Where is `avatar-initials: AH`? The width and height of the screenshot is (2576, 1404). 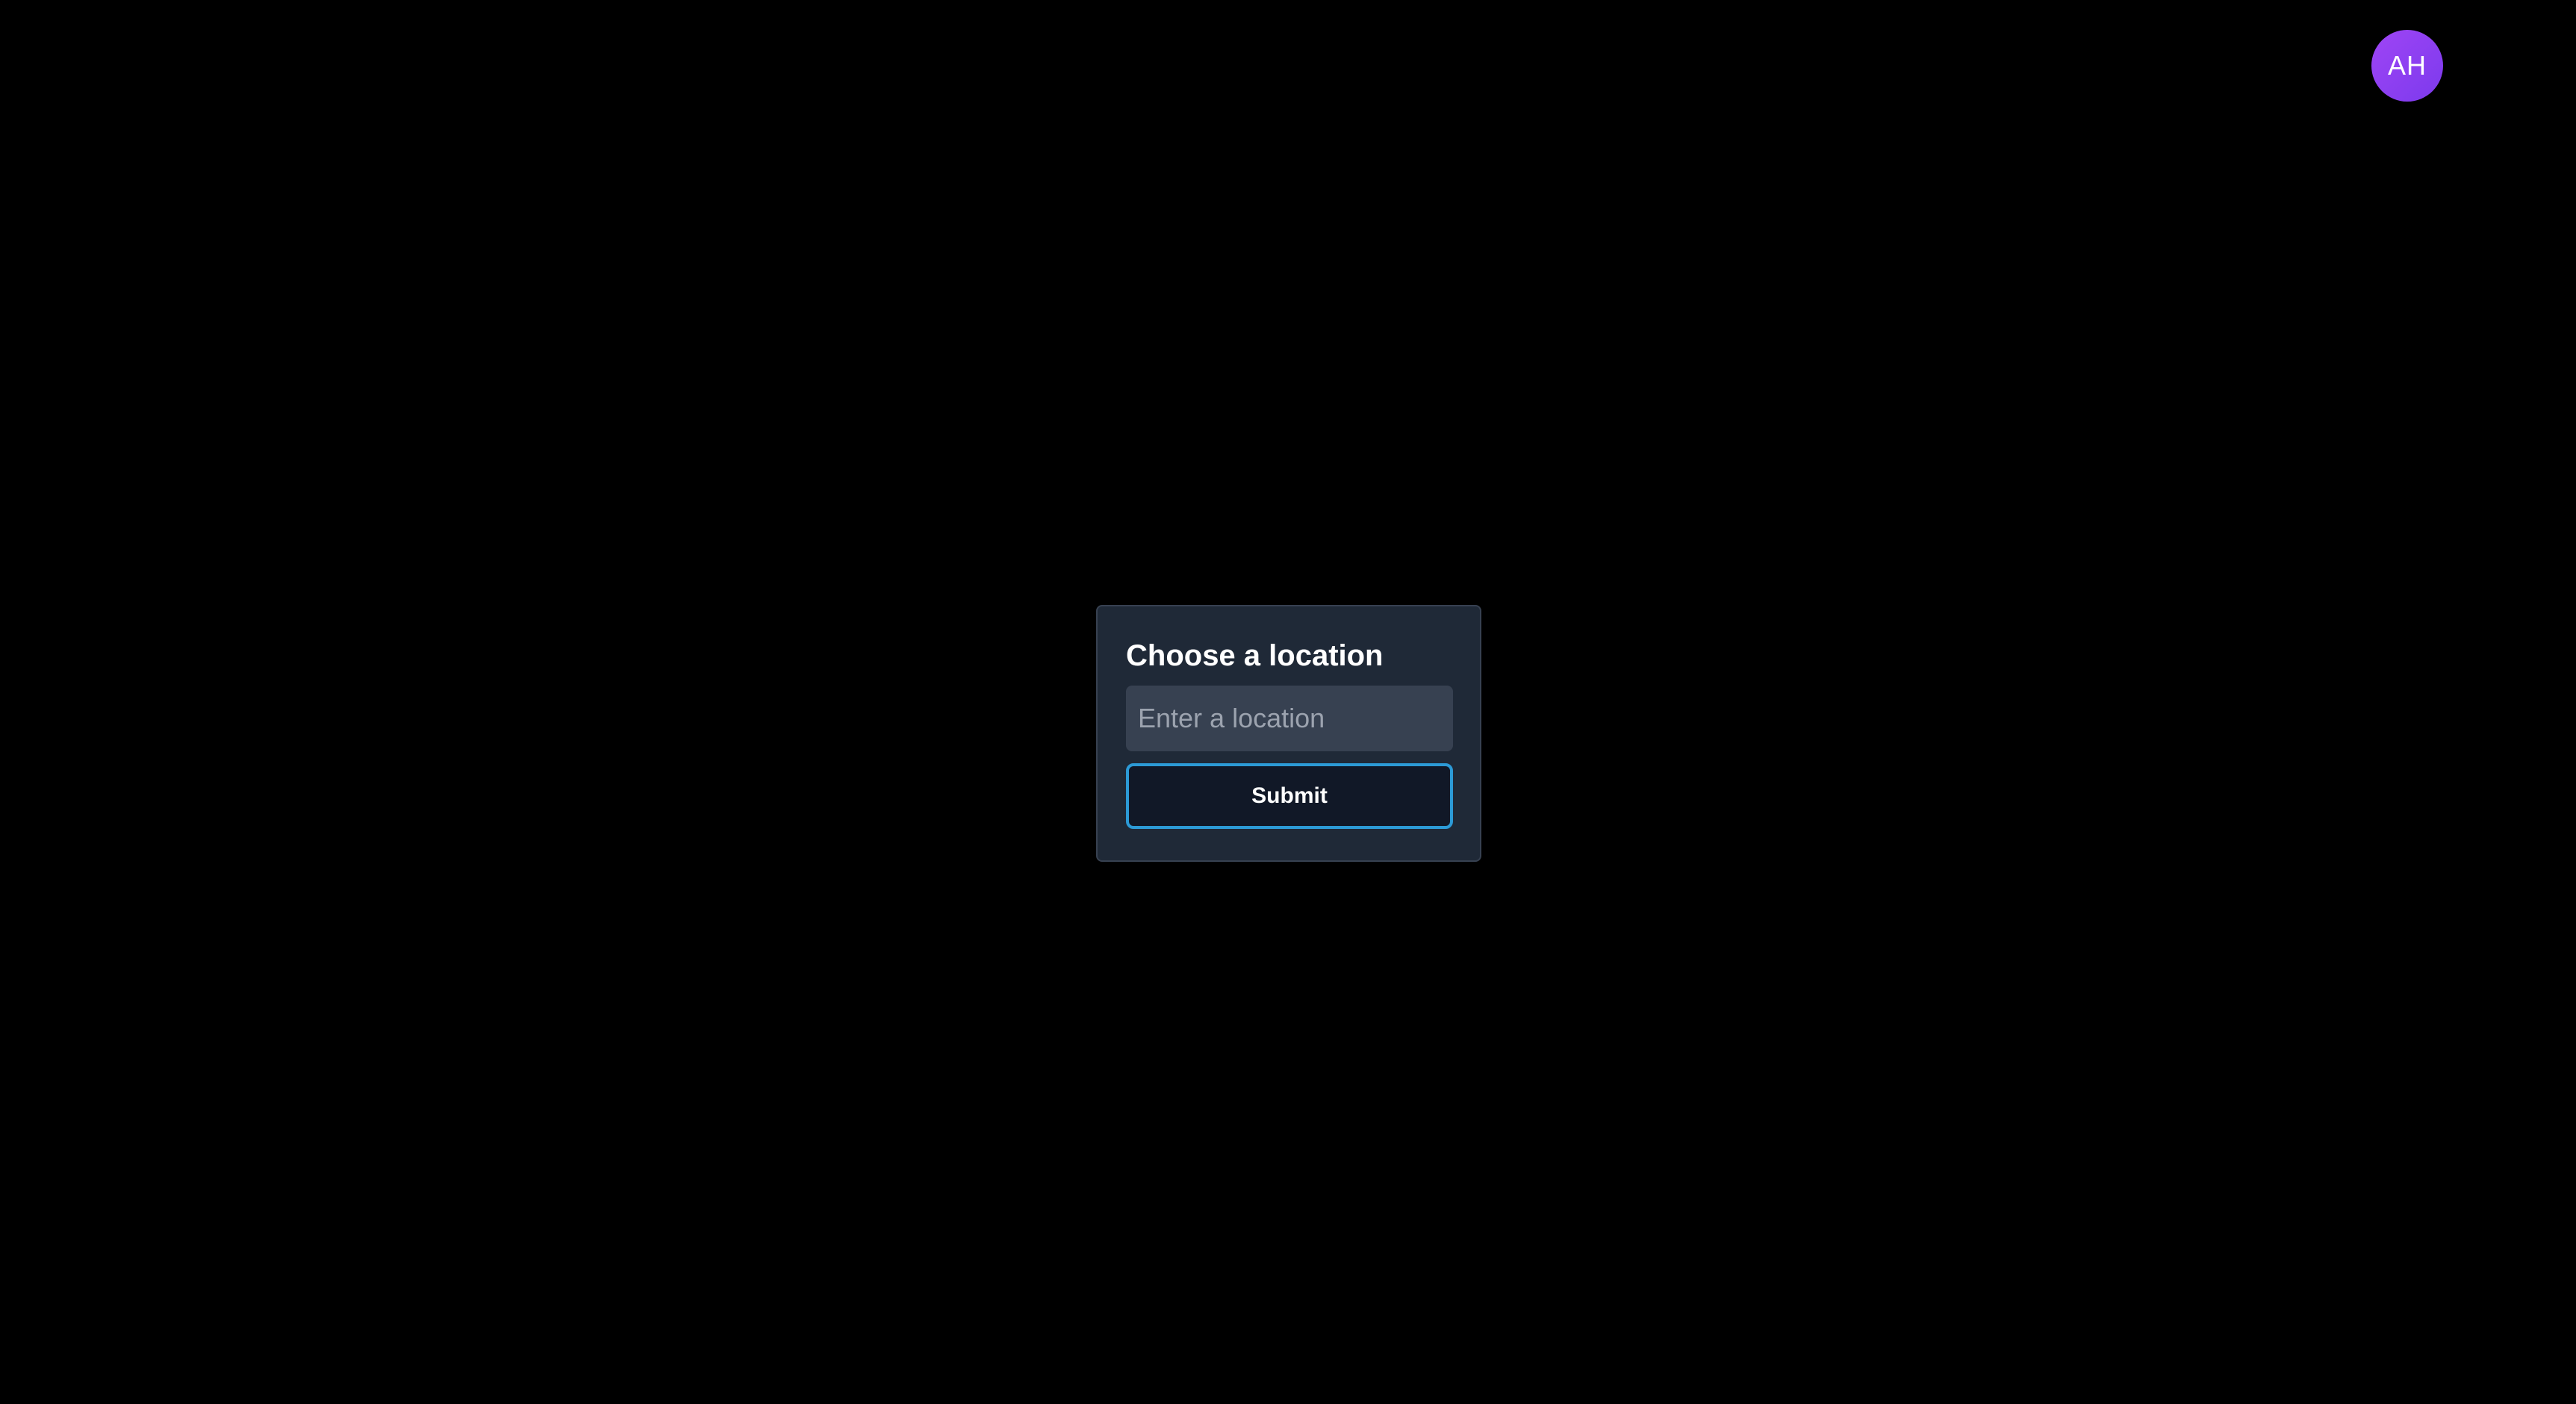 avatar-initials: AH is located at coordinates (2407, 66).